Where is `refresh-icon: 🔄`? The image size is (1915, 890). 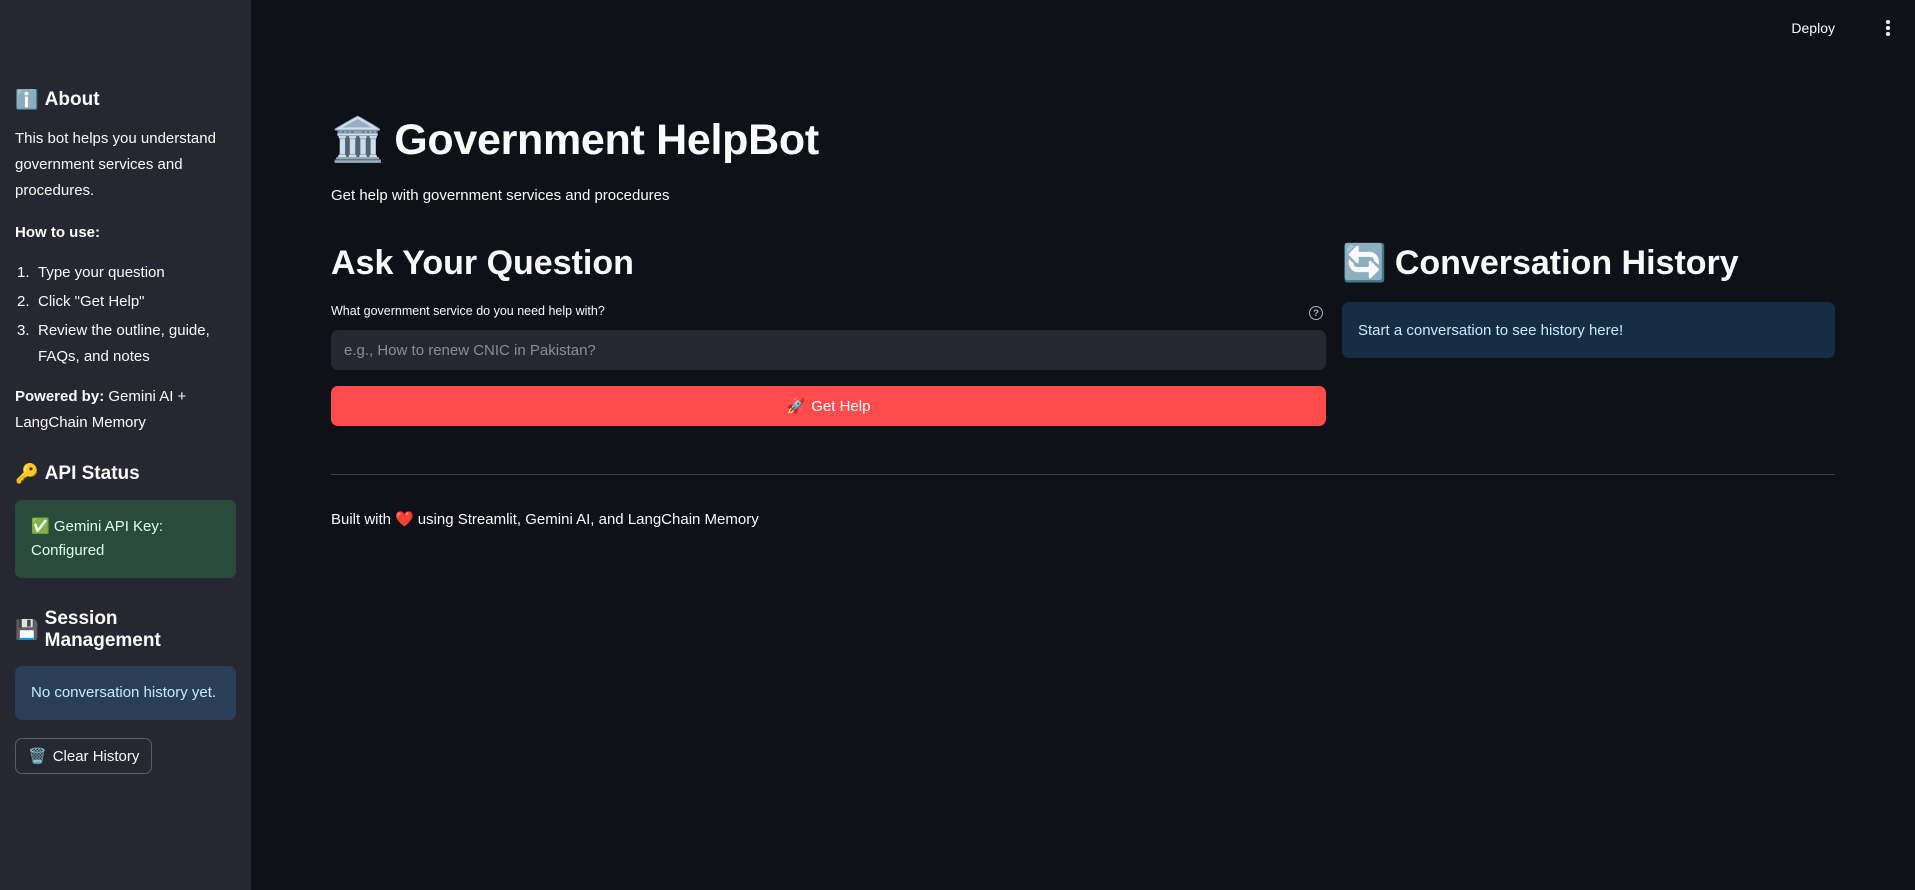 refresh-icon: 🔄 is located at coordinates (1364, 262).